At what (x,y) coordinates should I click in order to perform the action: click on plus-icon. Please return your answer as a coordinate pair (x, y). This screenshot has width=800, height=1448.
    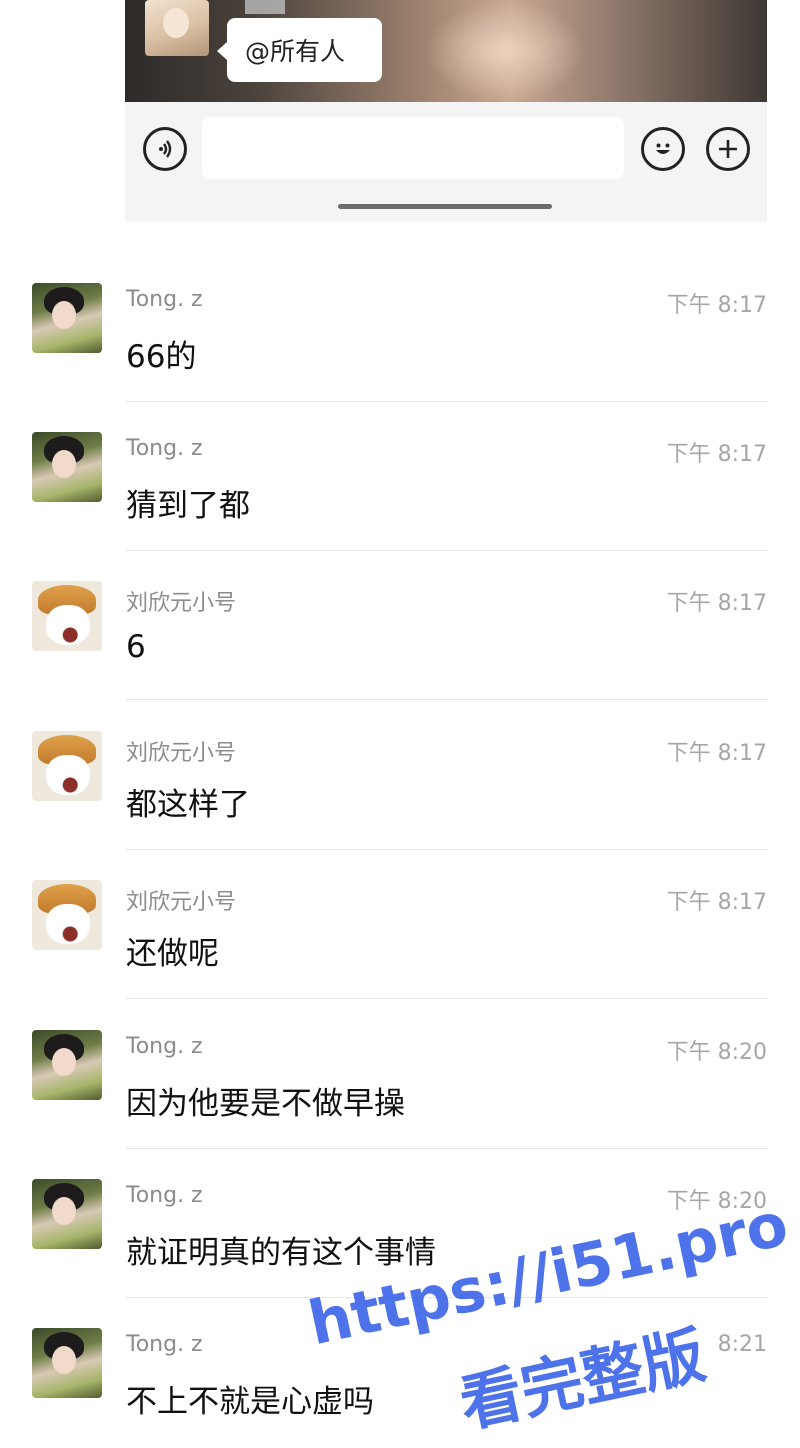
    Looking at the image, I should click on (728, 149).